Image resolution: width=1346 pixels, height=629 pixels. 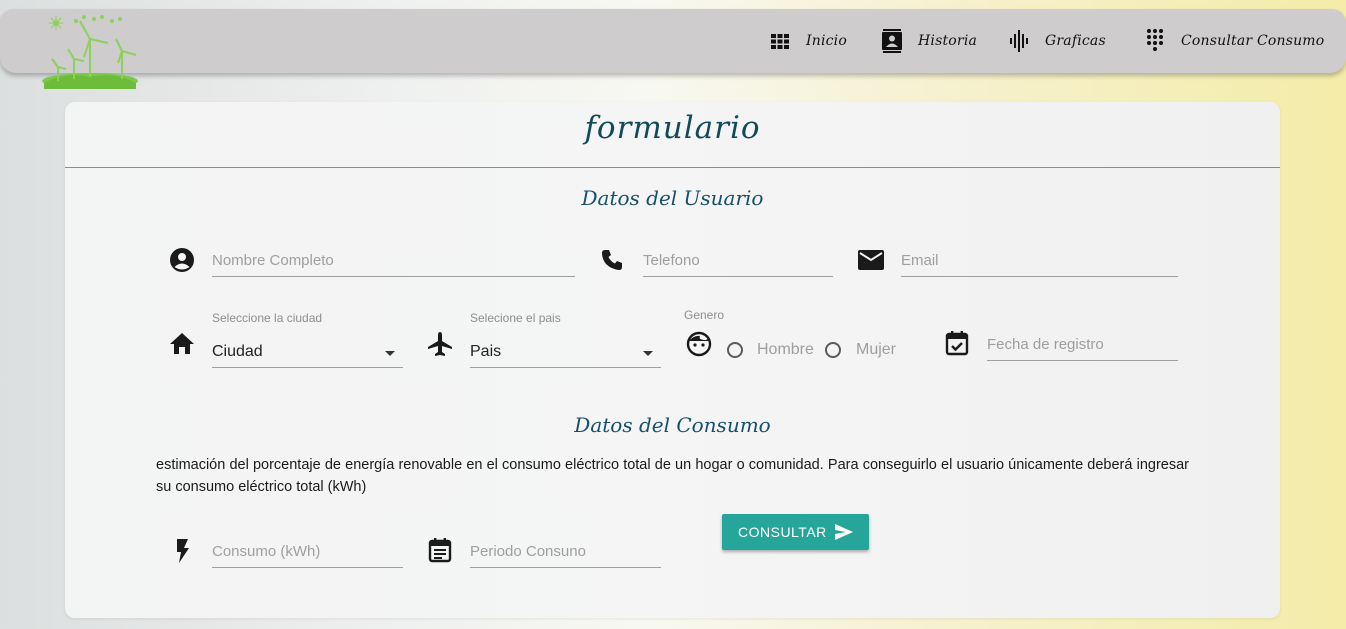 I want to click on title-divider, so click(x=672, y=167).